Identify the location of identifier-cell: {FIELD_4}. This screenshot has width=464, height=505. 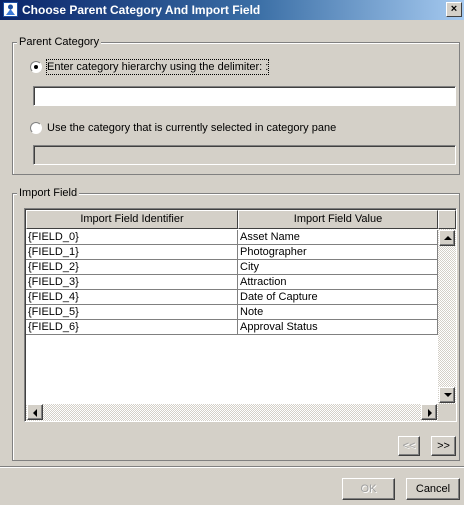
(132, 297).